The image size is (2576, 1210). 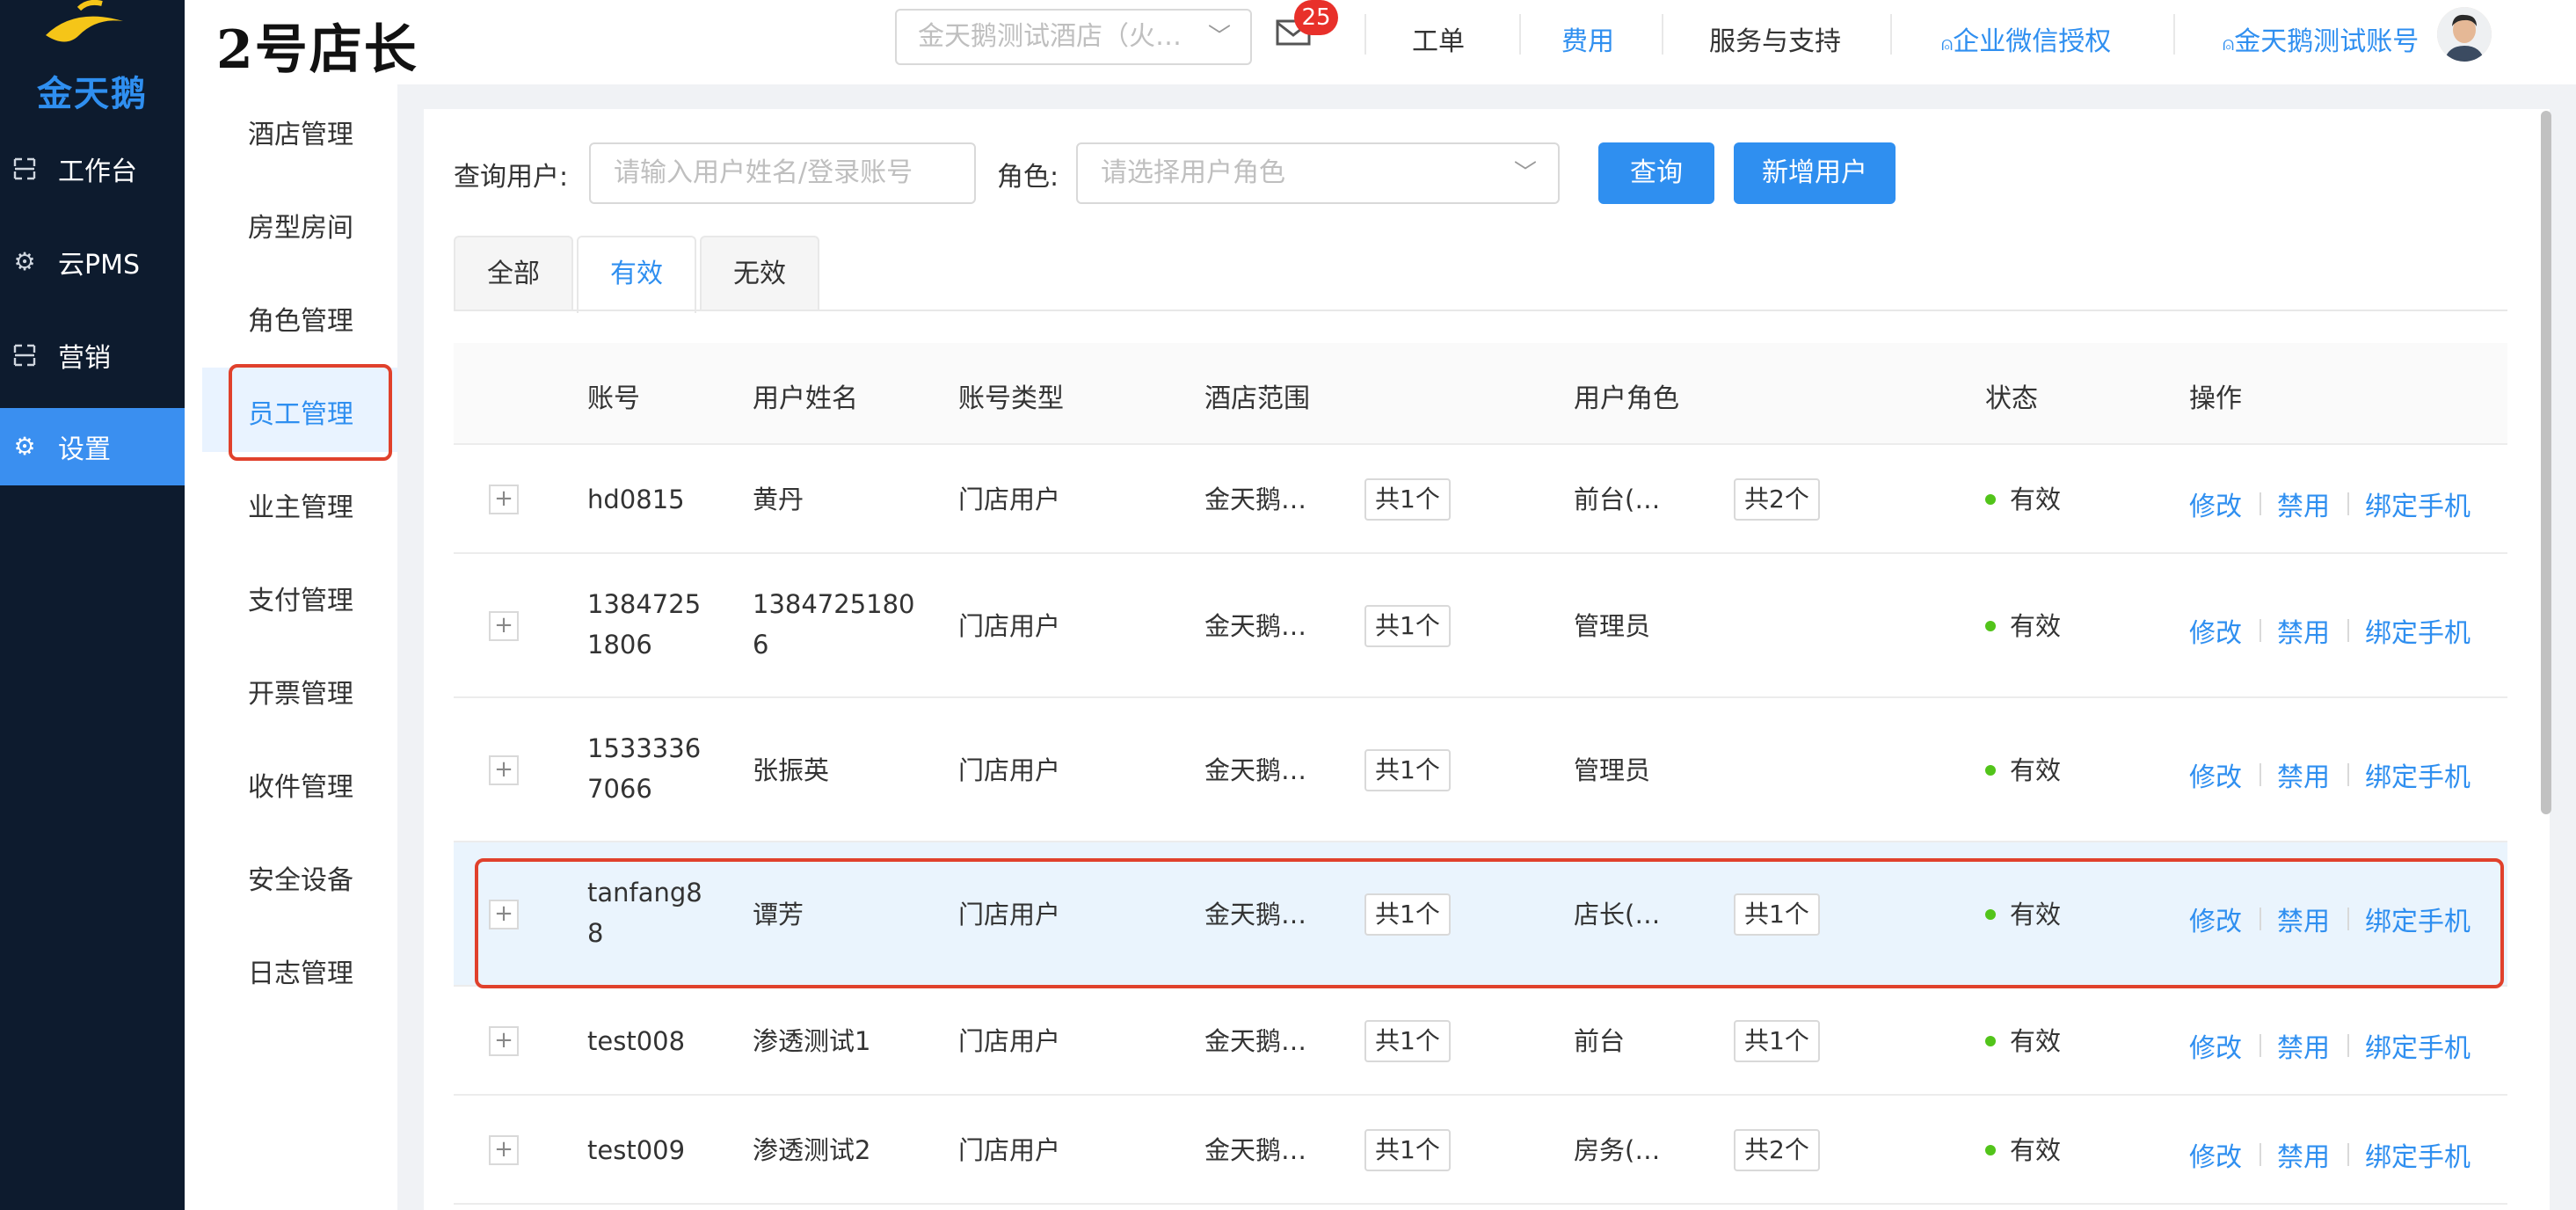 I want to click on nav-item-settings: ⚙ 设置, so click(x=92, y=447).